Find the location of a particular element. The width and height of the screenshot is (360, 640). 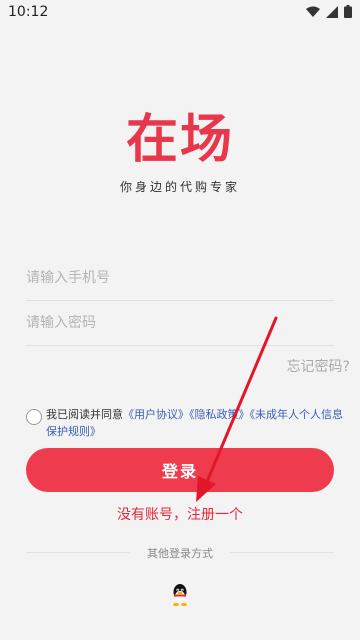

agreement-prefix: 我已阅读并同意 is located at coordinates (84, 414).